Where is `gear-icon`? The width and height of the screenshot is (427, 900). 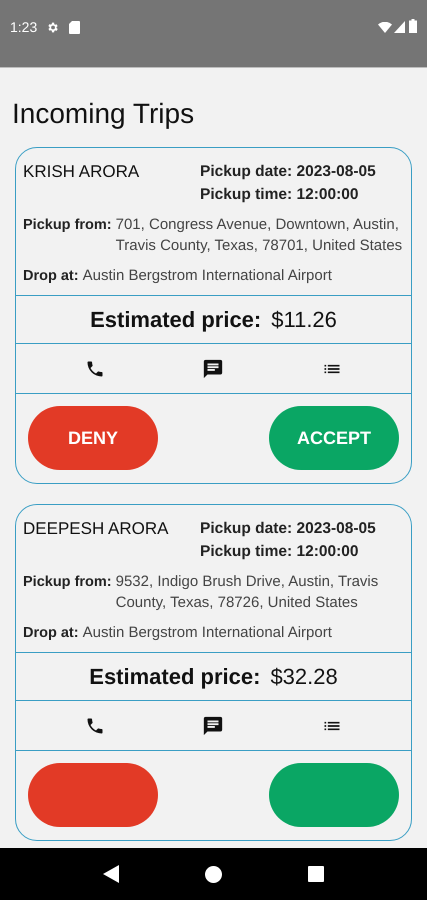 gear-icon is located at coordinates (53, 27).